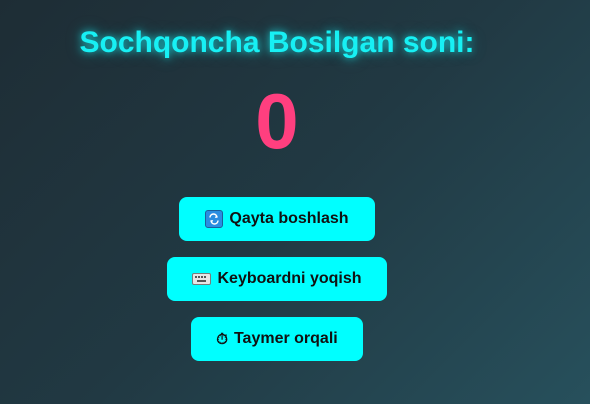 This screenshot has width=590, height=404. What do you see at coordinates (222, 339) in the screenshot?
I see `stopwatch-icon: ⏱` at bounding box center [222, 339].